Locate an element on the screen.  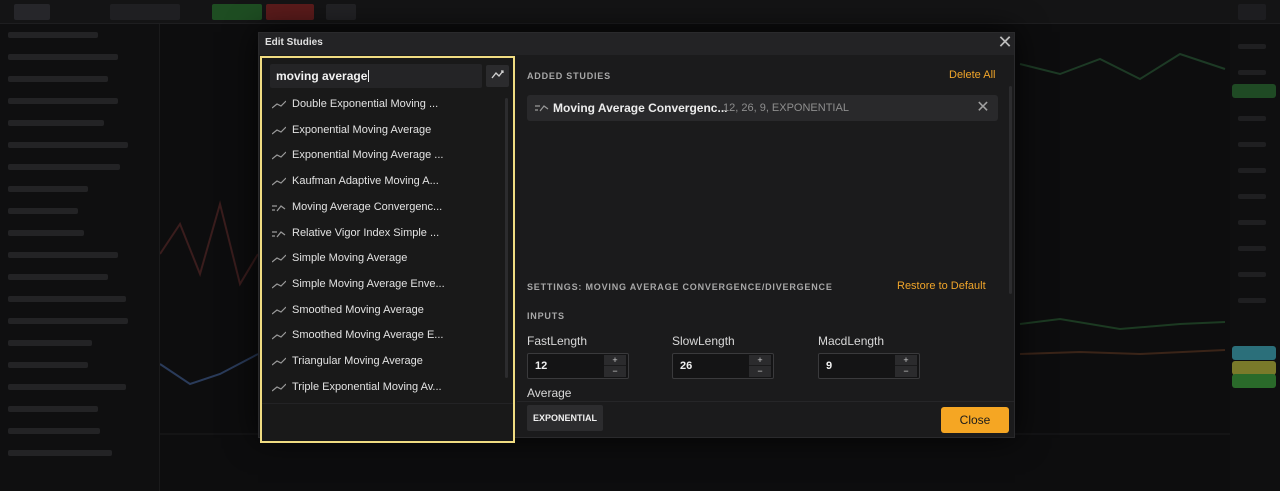
added-study-params: 12, 26, 9, EXPONENTIAL is located at coordinates (786, 108).